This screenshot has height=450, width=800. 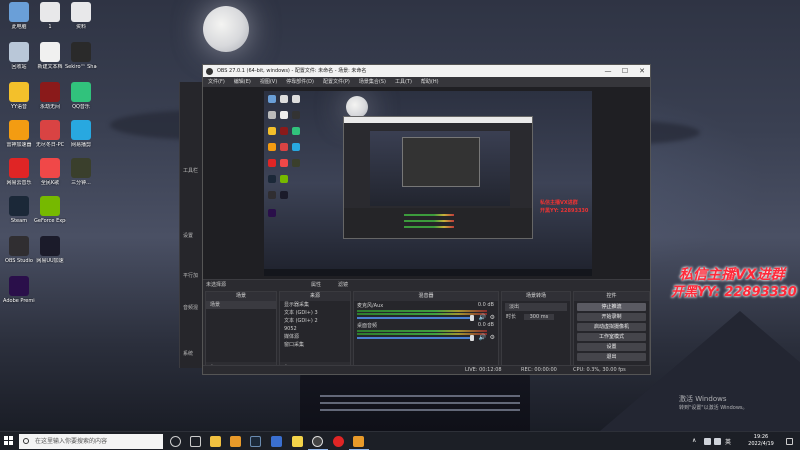 What do you see at coordinates (315, 321) in the screenshot?
I see `source-item: 文本 (GDI+) 2` at bounding box center [315, 321].